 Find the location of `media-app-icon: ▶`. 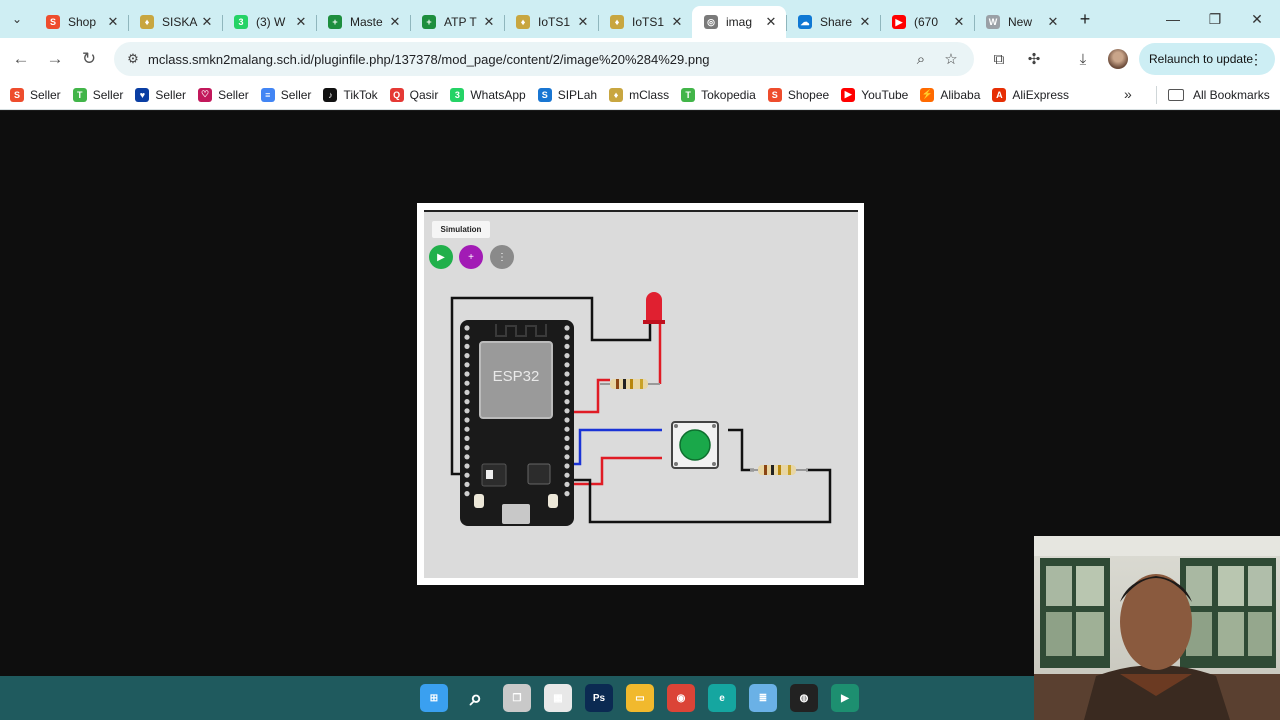

media-app-icon: ▶ is located at coordinates (845, 698).